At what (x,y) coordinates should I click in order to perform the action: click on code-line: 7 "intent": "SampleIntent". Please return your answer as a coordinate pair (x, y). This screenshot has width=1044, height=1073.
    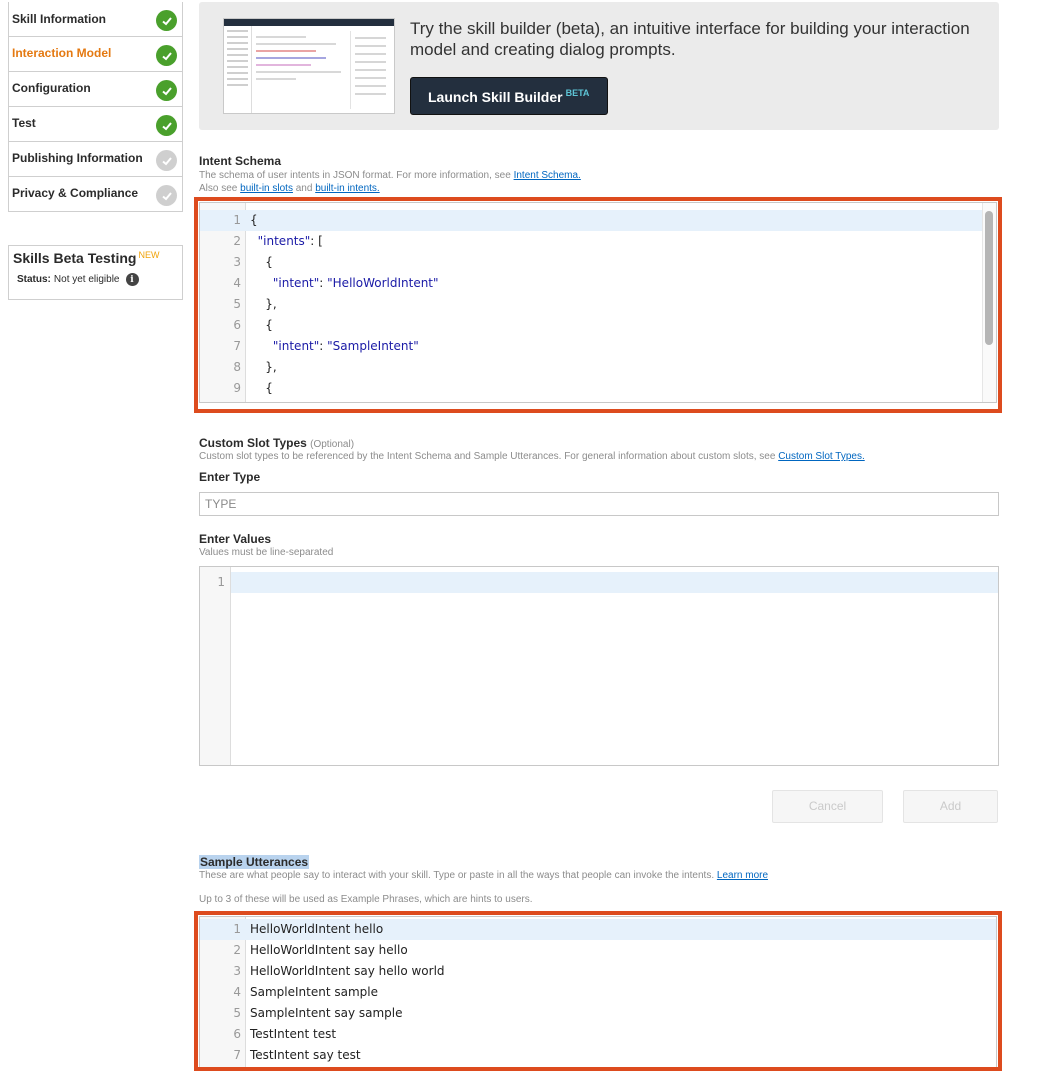
    Looking at the image, I should click on (598, 346).